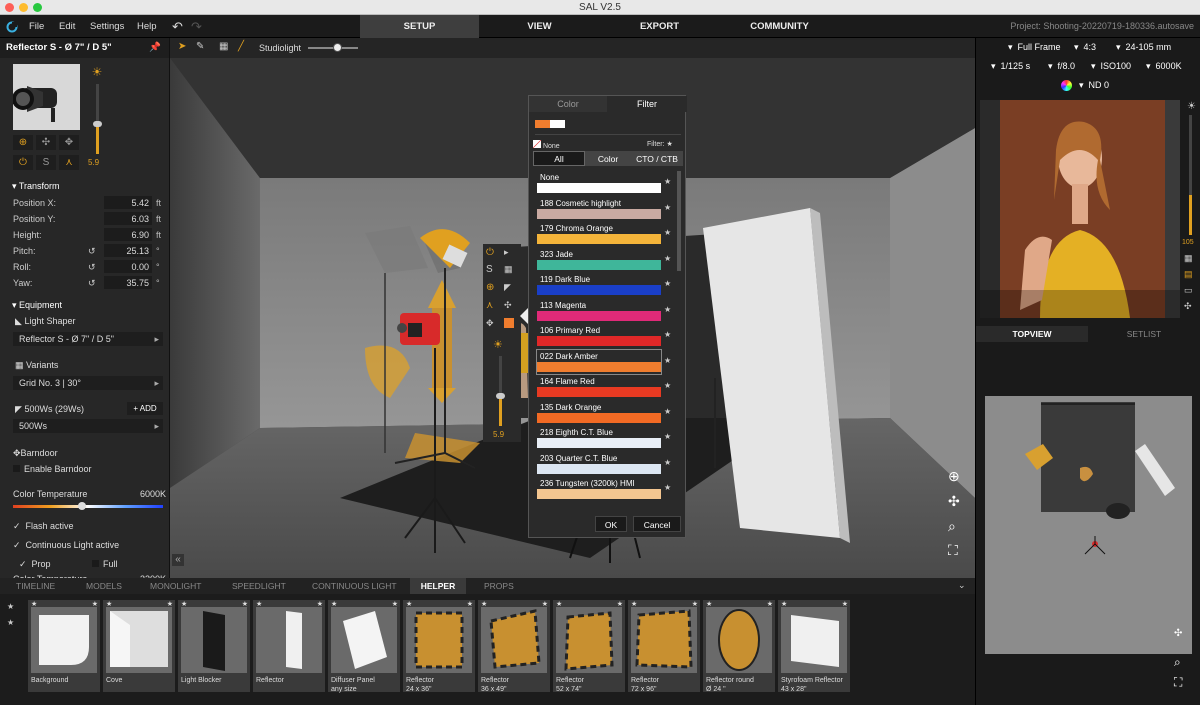  Describe the element at coordinates (657, 158) in the screenshot. I see `category-cto-ctb: CTO / CTB` at that location.